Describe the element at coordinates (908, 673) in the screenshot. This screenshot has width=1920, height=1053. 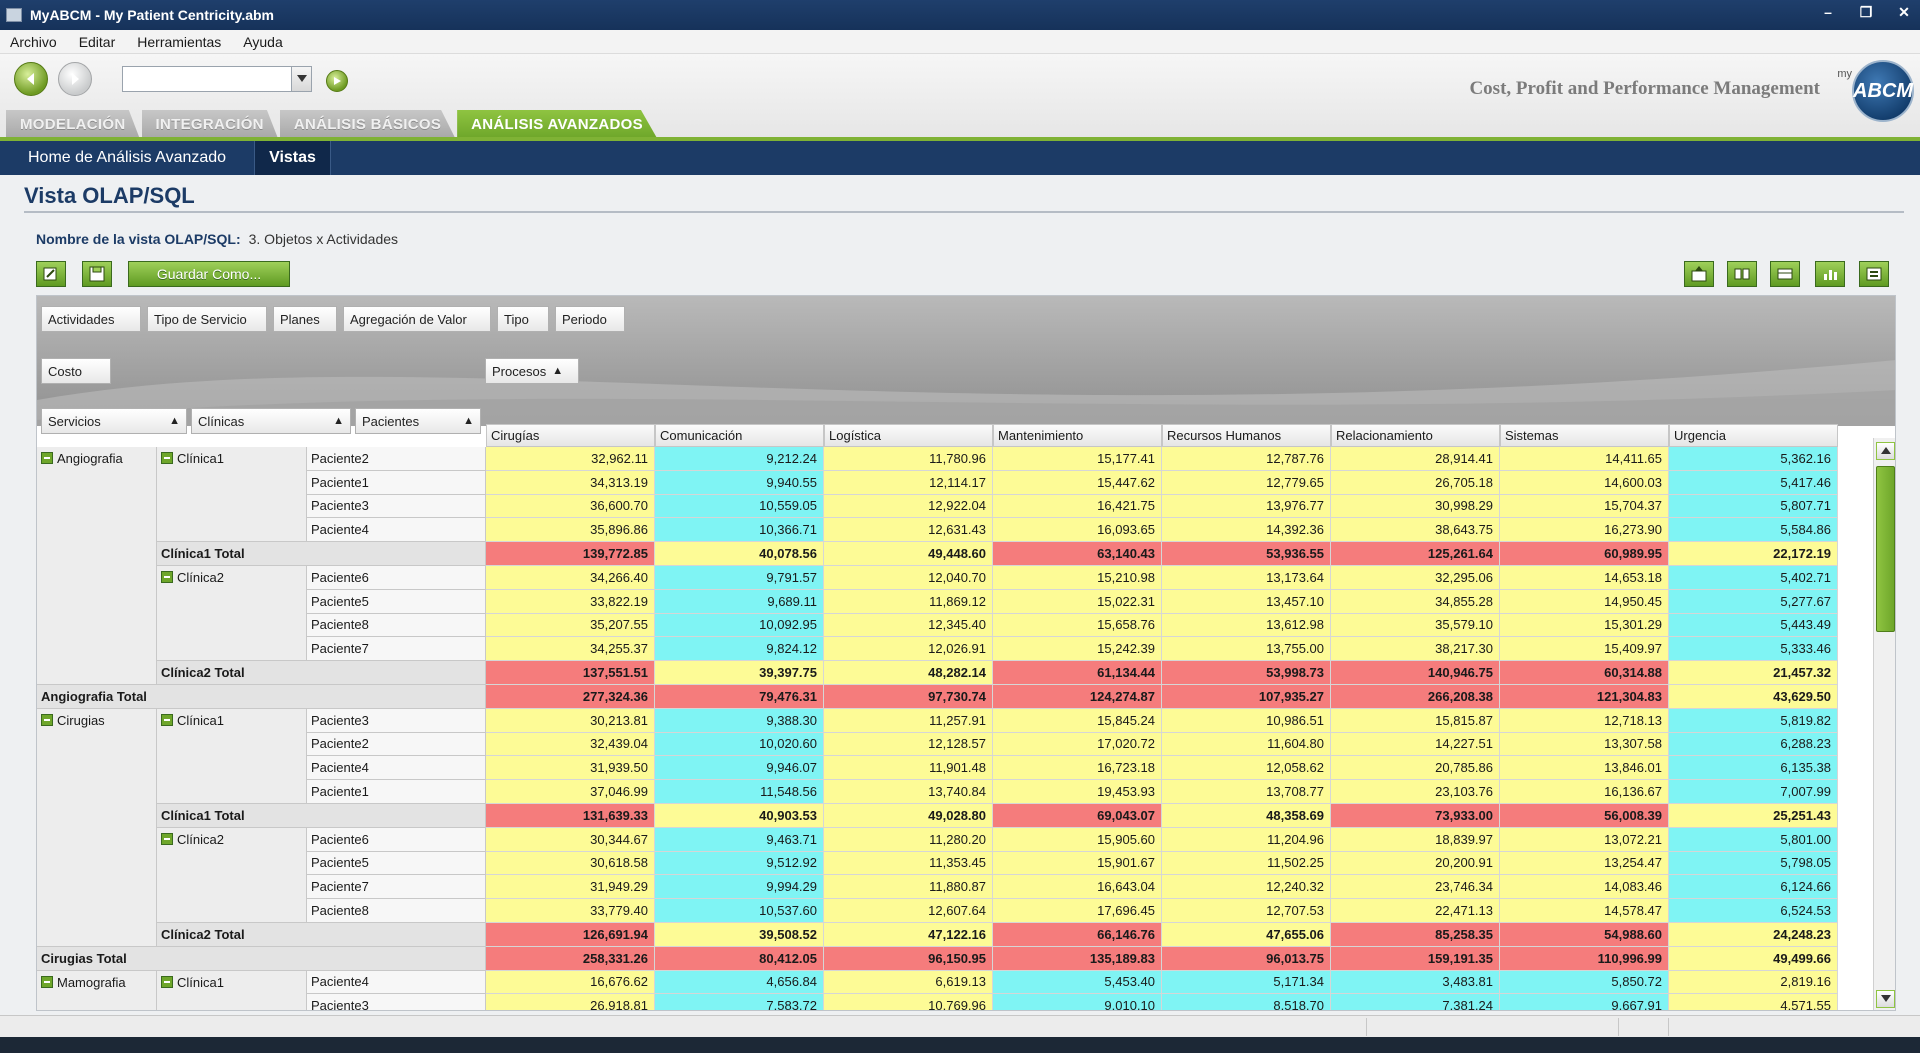
I see `total-cell: 48,282.14` at that location.